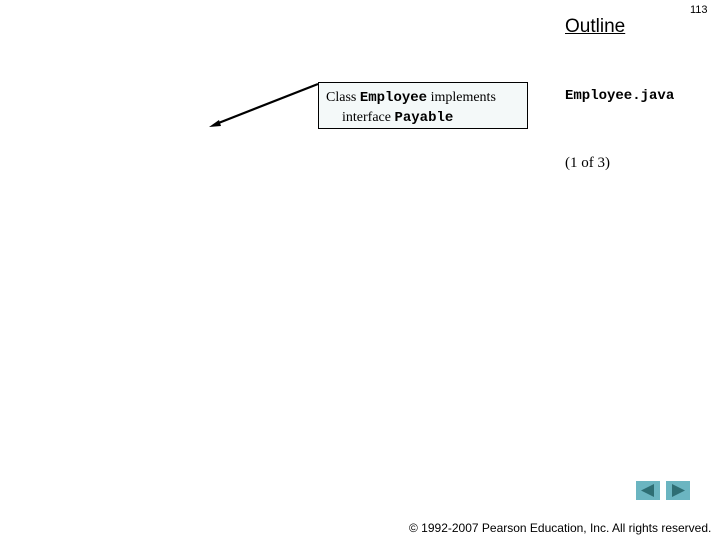  What do you see at coordinates (587, 163) in the screenshot?
I see `page-indicator: (1 of 3)` at bounding box center [587, 163].